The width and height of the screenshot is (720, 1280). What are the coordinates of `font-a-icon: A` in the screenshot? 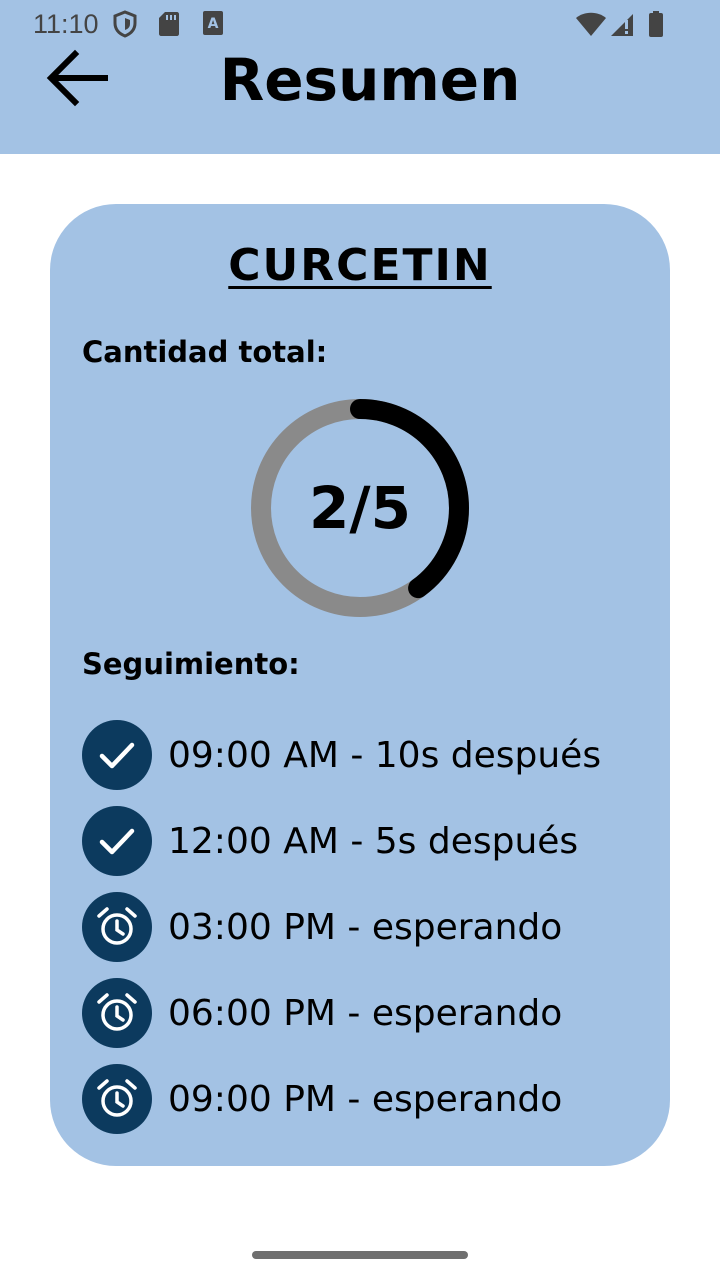 It's located at (213, 23).